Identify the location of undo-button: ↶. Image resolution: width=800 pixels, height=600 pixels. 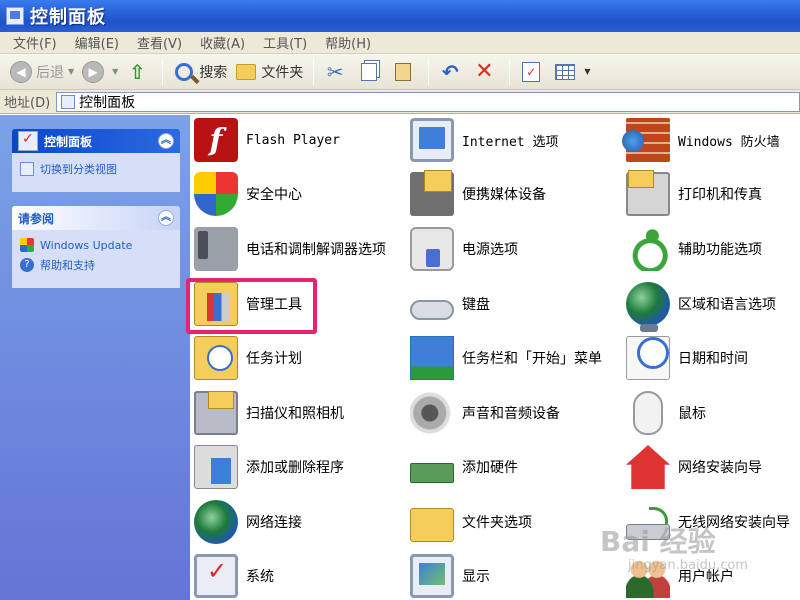
(452, 72).